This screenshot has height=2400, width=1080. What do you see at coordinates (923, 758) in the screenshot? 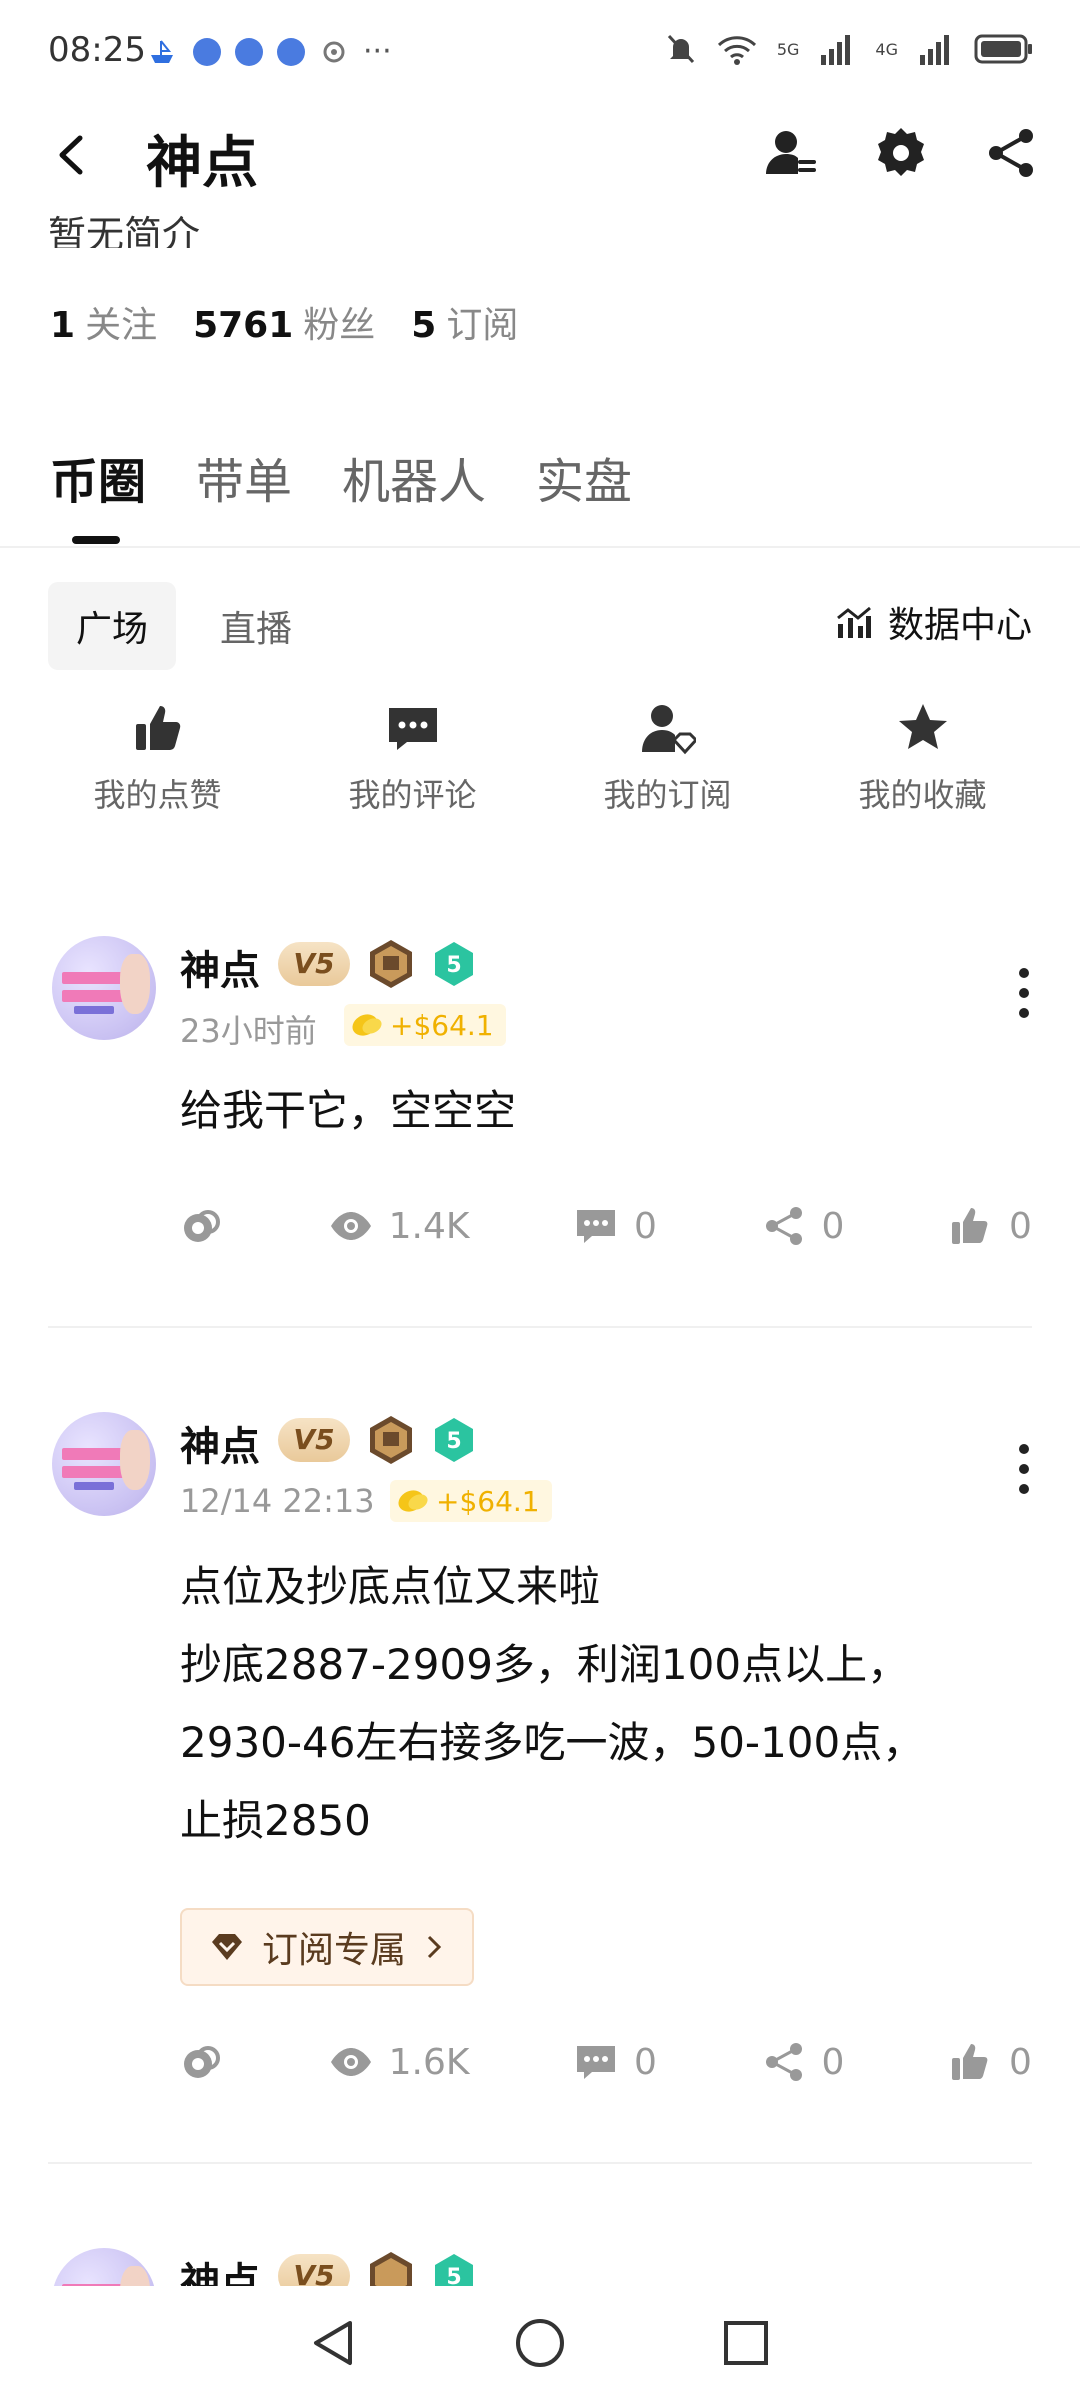
I see `my-favorites-button: 我的收藏` at bounding box center [923, 758].